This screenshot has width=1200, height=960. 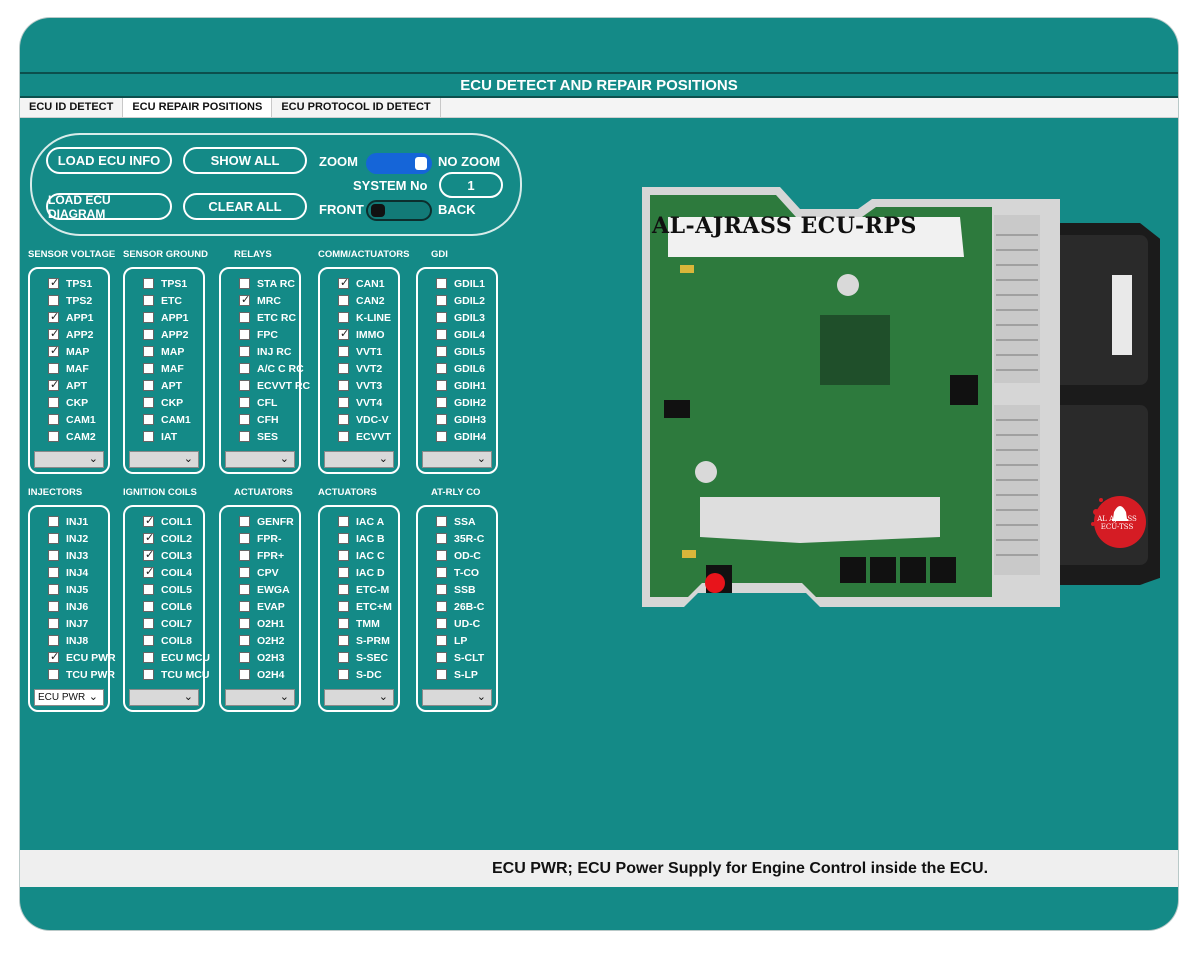 What do you see at coordinates (167, 657) in the screenshot?
I see `checkbox-row: ECU MCU` at bounding box center [167, 657].